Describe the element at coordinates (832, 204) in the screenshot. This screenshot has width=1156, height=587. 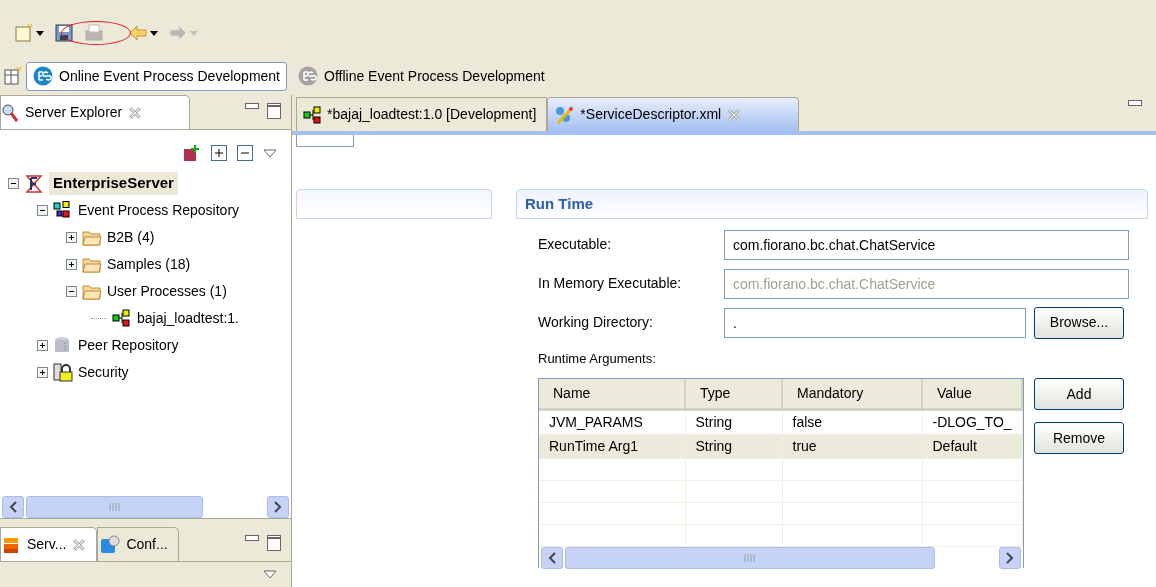
I see `section-title: Run Time` at that location.